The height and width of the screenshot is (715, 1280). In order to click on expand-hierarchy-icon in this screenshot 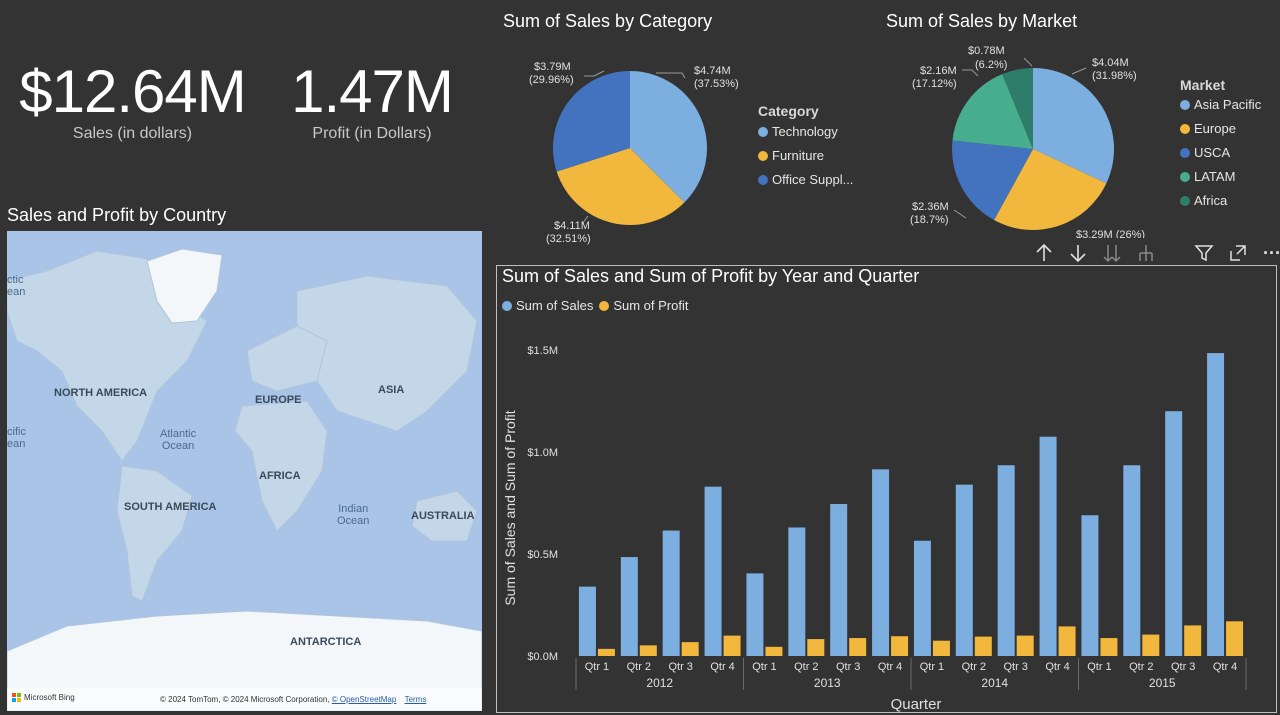, I will do `click(1146, 253)`.